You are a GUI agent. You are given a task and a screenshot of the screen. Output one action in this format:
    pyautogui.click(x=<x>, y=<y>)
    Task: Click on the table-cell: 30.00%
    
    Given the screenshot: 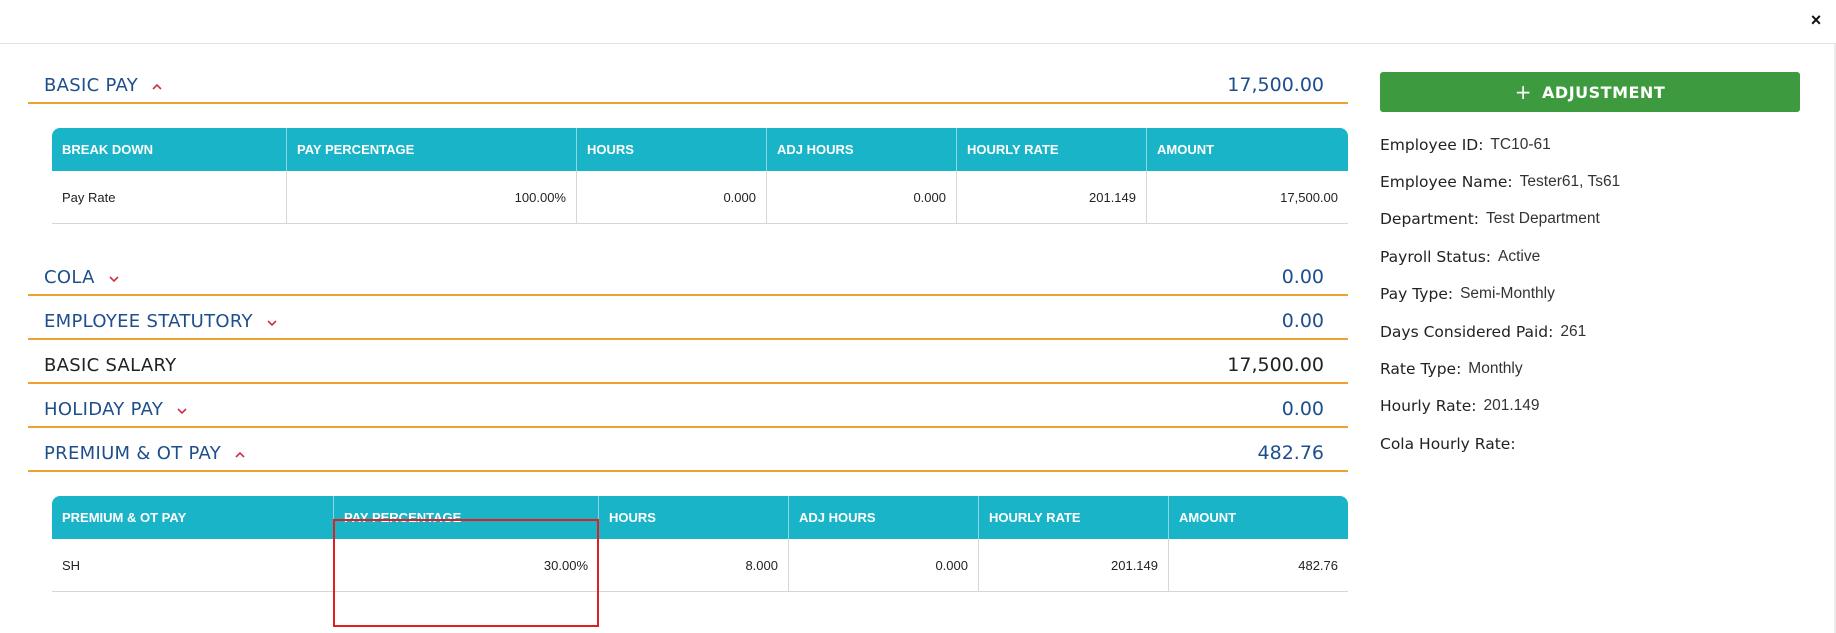 What is the action you would take?
    pyautogui.click(x=466, y=565)
    